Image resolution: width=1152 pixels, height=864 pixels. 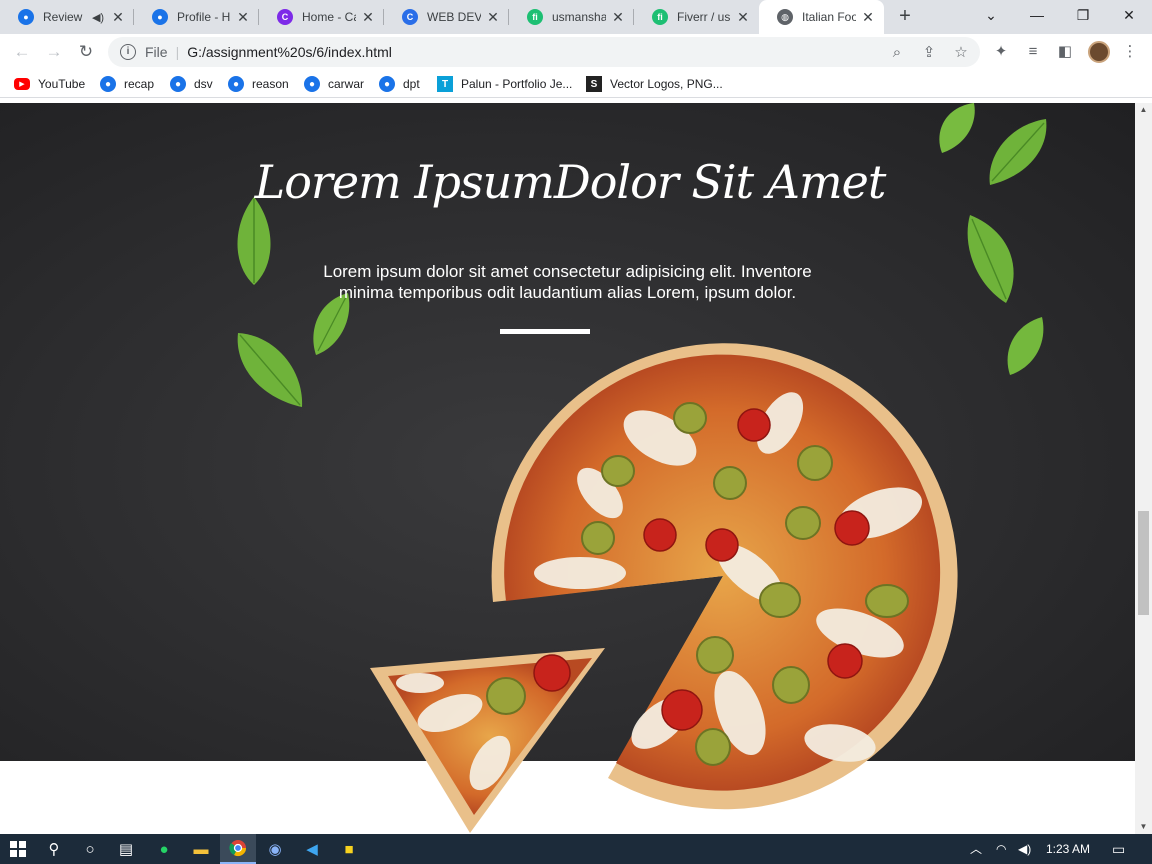 I want to click on tab-profile: ● Profile - Hu ✕, so click(x=196, y=17).